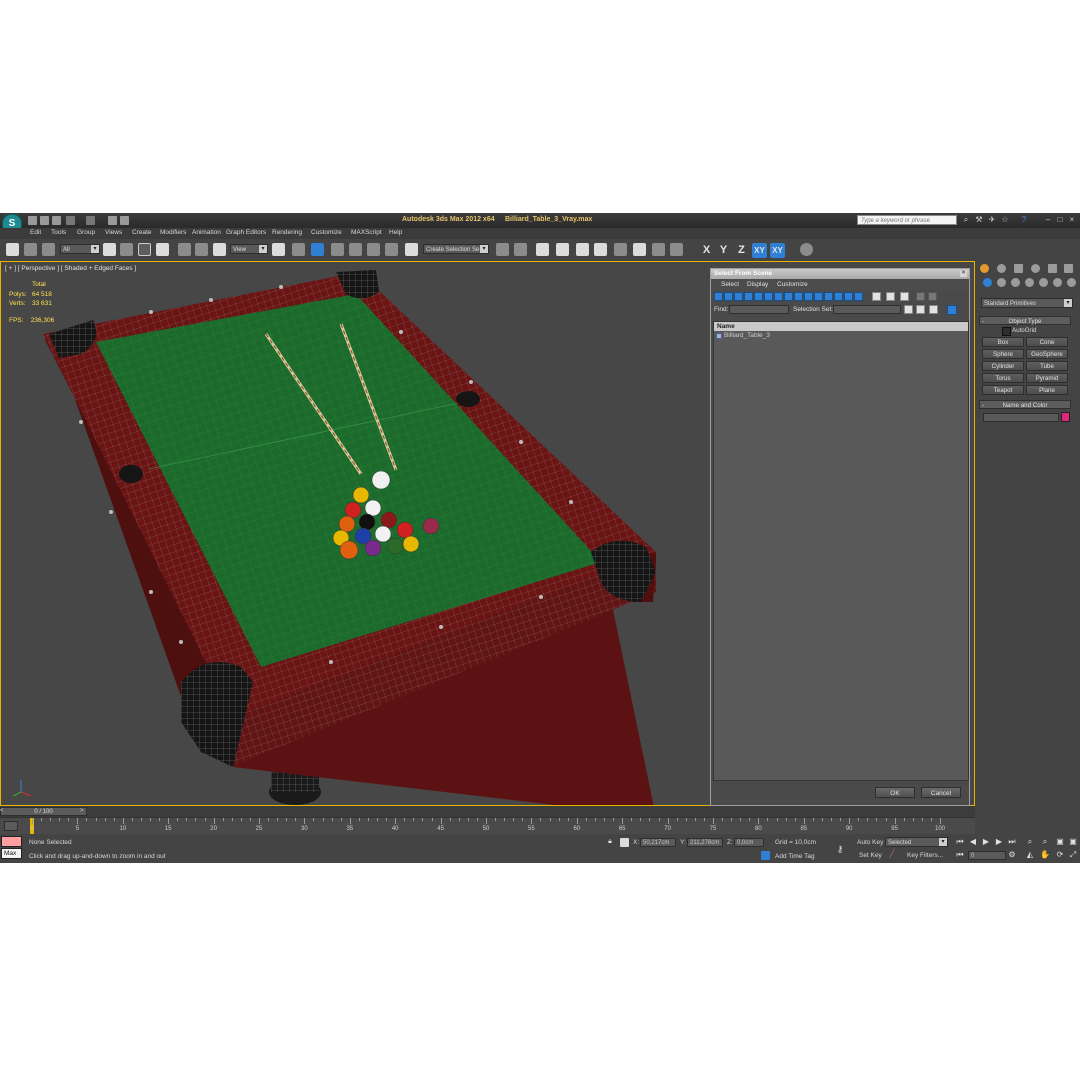 This screenshot has width=1080, height=1080. Describe the element at coordinates (1073, 842) in the screenshot. I see `zoom-extents-all-icon: ▣` at that location.